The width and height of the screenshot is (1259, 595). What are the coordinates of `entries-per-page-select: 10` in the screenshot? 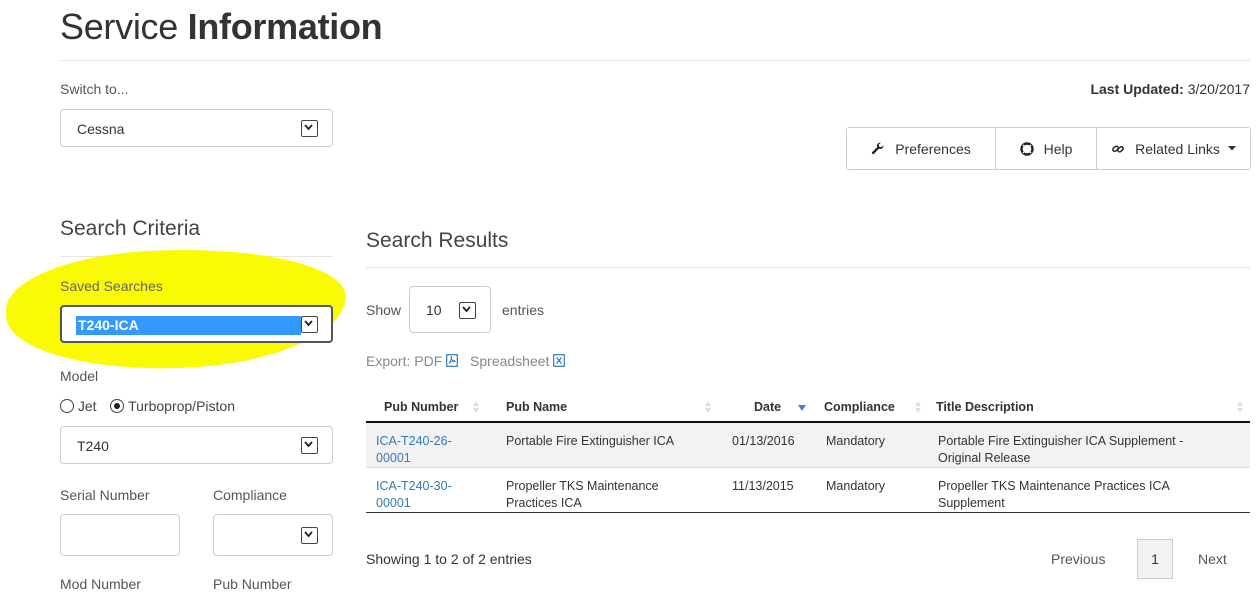 It's located at (450, 309).